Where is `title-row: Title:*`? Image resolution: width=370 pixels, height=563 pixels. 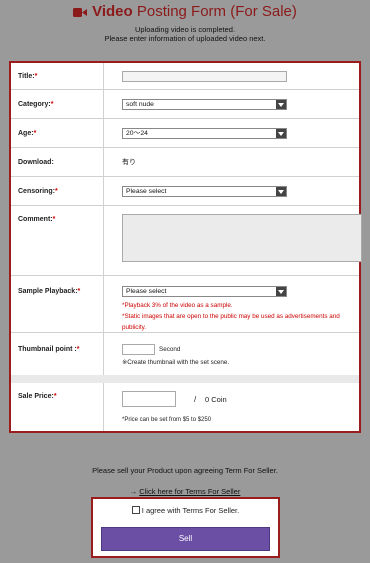 title-row: Title:* is located at coordinates (185, 76).